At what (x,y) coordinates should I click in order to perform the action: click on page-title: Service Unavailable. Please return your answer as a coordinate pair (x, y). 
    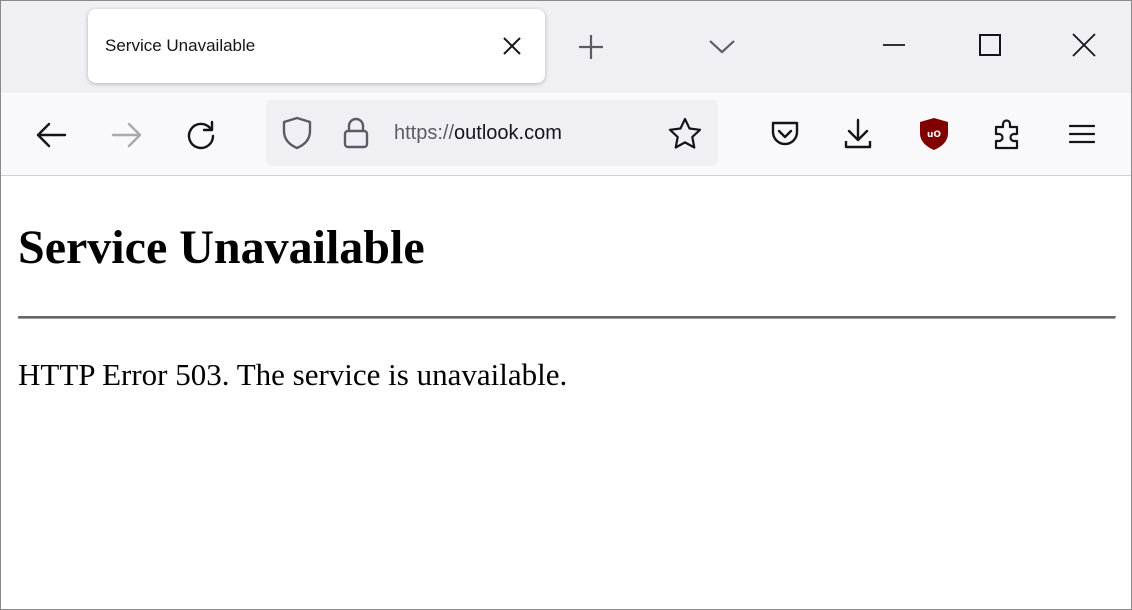
    Looking at the image, I should click on (221, 247).